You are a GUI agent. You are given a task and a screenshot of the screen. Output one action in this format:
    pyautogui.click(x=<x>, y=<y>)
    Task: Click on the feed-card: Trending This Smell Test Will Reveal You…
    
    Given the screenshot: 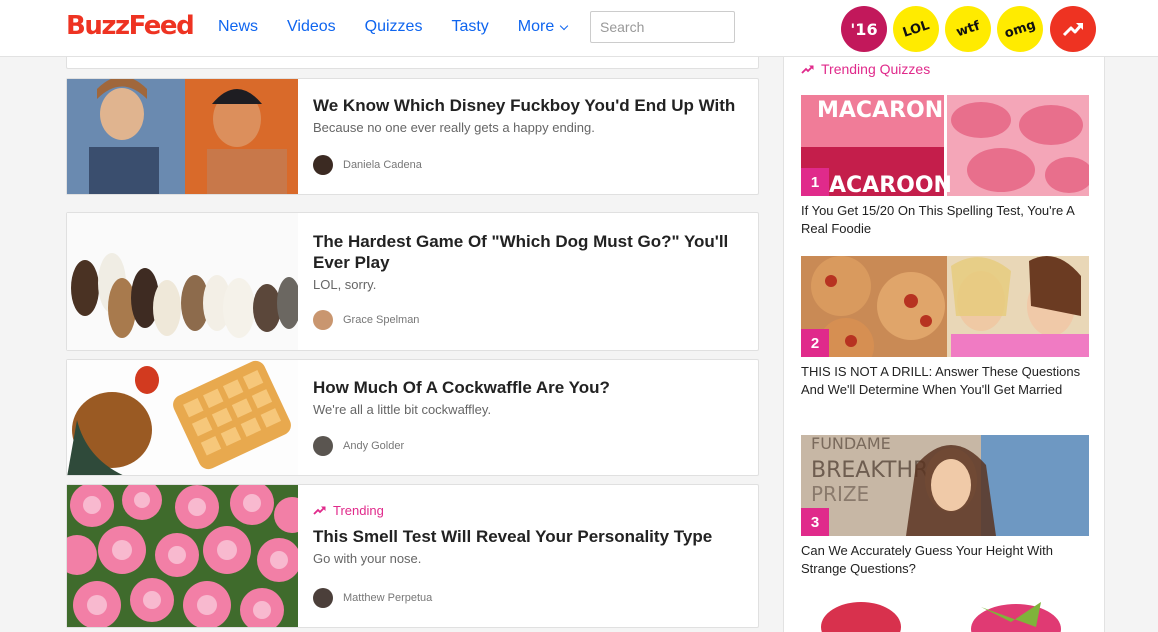 What is the action you would take?
    pyautogui.click(x=412, y=556)
    